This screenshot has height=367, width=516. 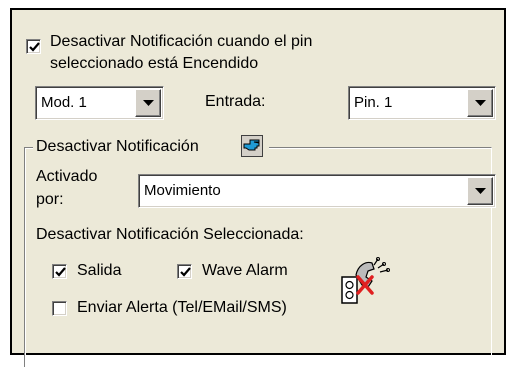 I want to click on module-select: Mod. 1, so click(x=99, y=103).